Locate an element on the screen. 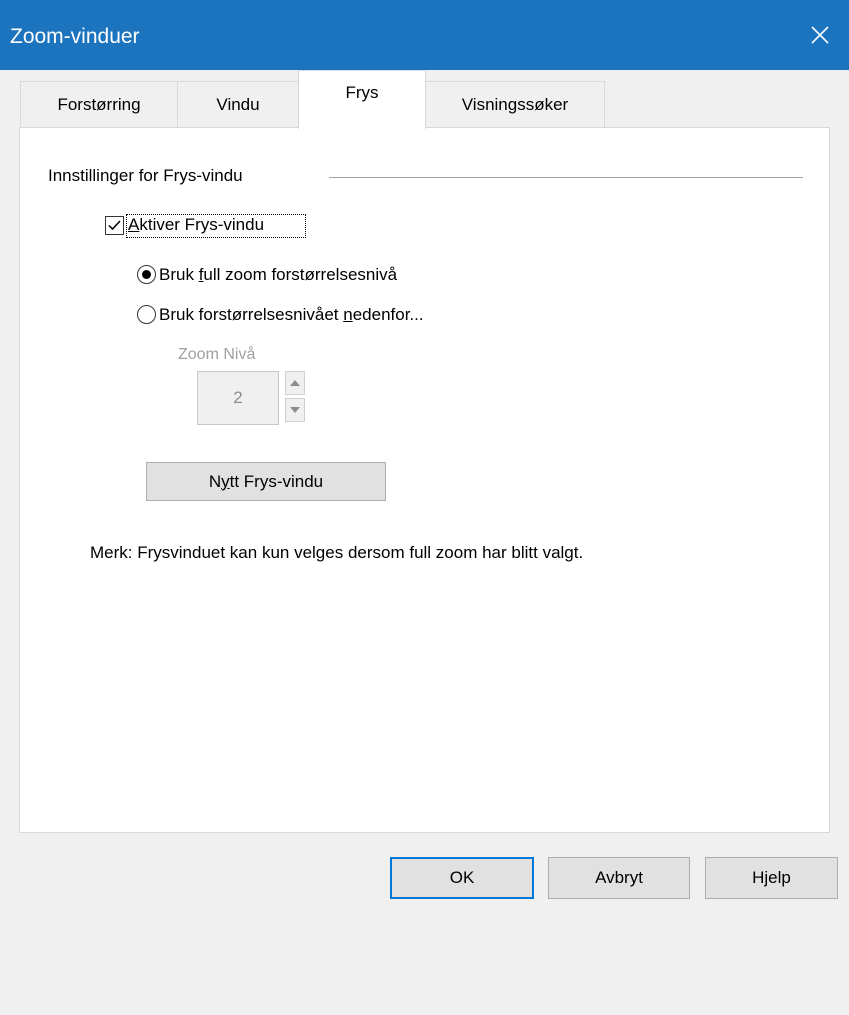  arrow-down-icon is located at coordinates (295, 410).